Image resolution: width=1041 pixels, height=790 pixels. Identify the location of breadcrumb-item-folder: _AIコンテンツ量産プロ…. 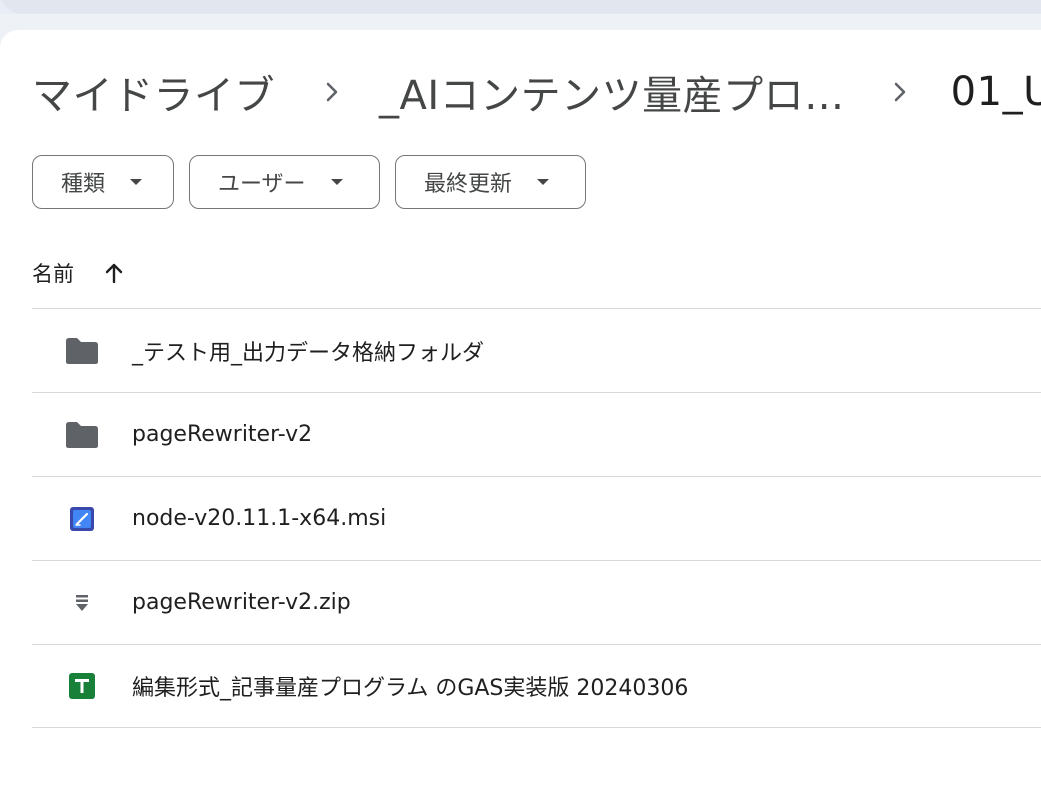
(612, 92).